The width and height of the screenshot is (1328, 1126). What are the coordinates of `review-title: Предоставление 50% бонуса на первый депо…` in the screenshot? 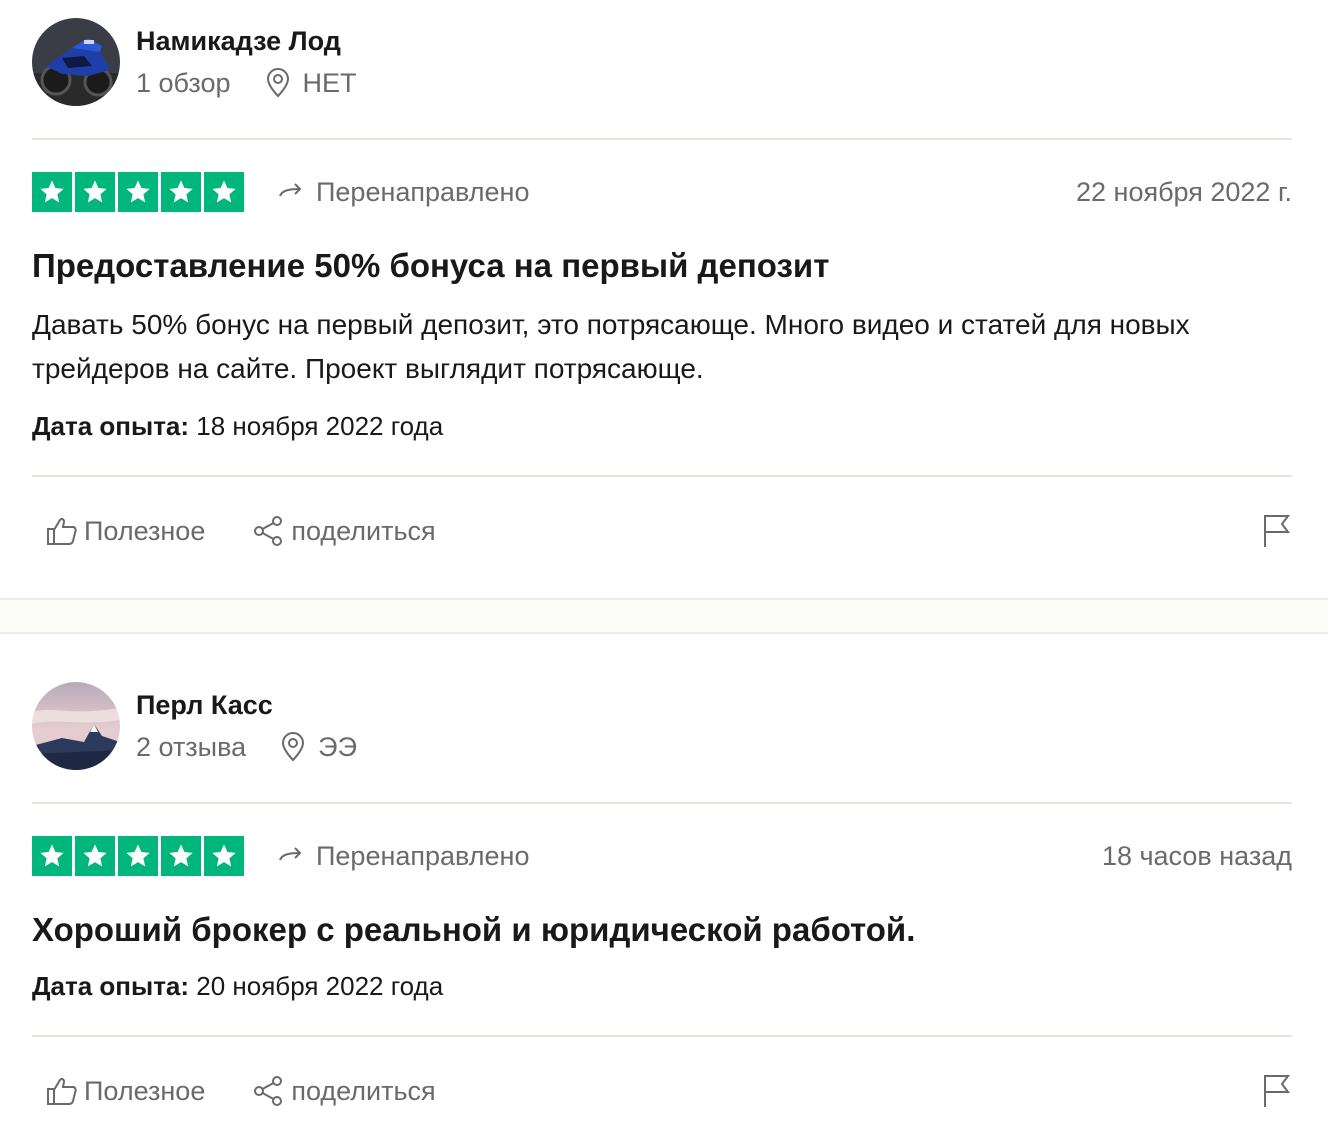 It's located at (430, 266).